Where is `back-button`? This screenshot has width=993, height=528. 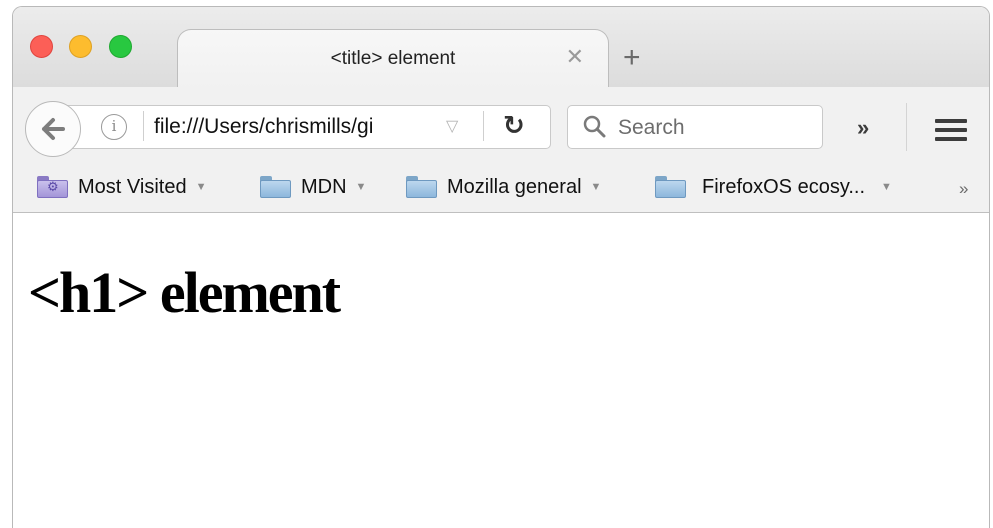
back-button is located at coordinates (53, 129).